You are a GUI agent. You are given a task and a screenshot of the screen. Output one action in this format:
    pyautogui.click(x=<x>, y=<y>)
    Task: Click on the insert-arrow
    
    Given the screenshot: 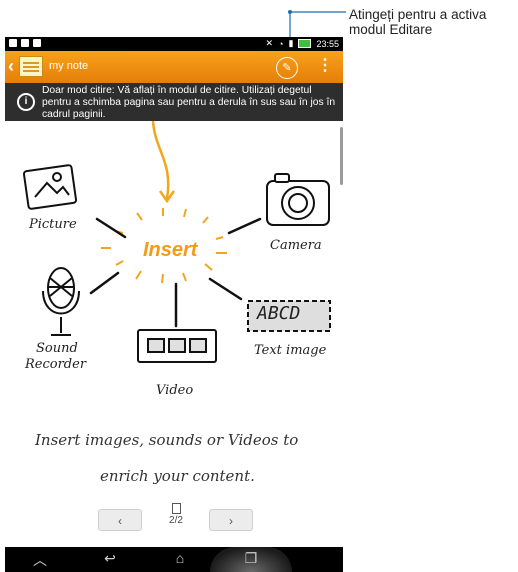 What is the action you would take?
    pyautogui.click(x=160, y=160)
    